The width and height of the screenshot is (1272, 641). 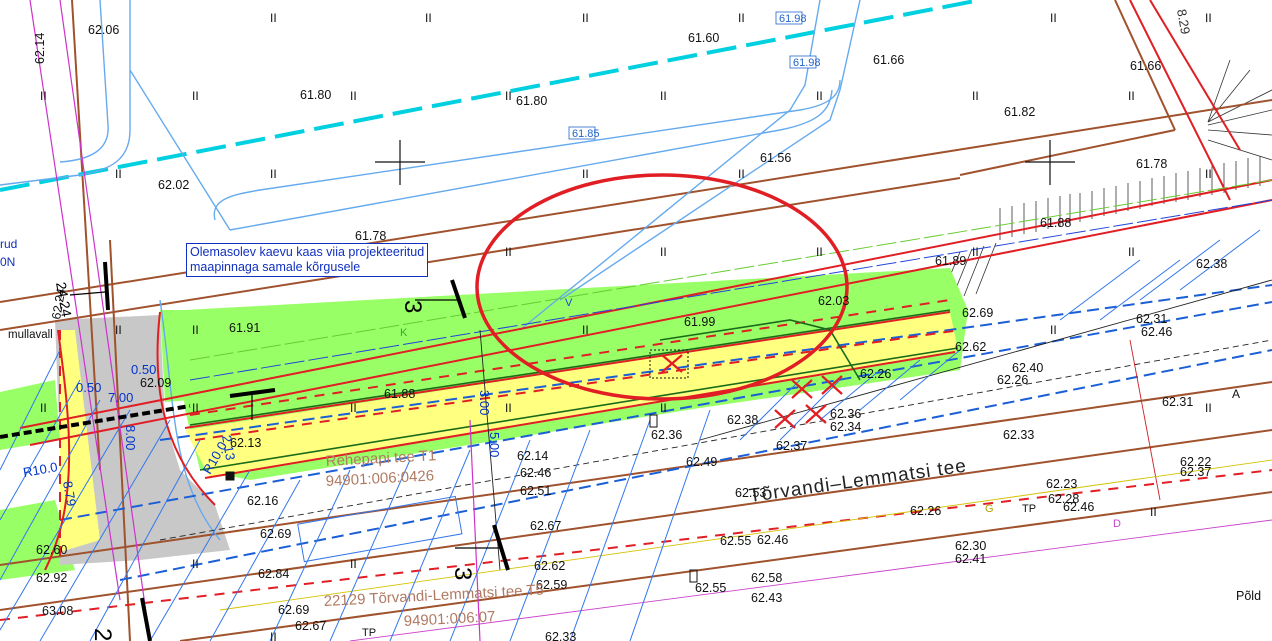 I want to click on spot-elevation: 62.16, so click(x=262, y=501).